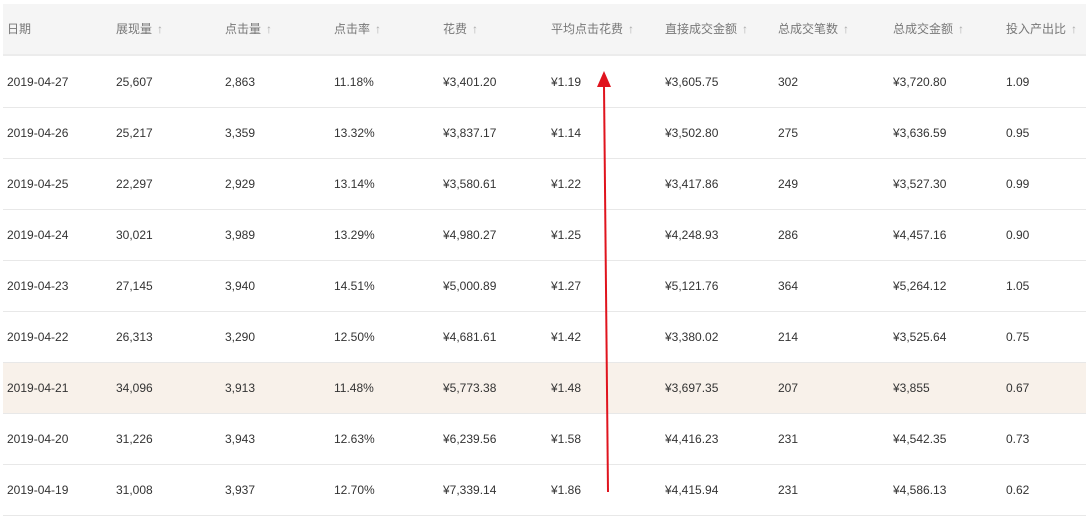 This screenshot has height=516, width=1086. What do you see at coordinates (1018, 133) in the screenshot?
I see `table-cell: 0.95` at bounding box center [1018, 133].